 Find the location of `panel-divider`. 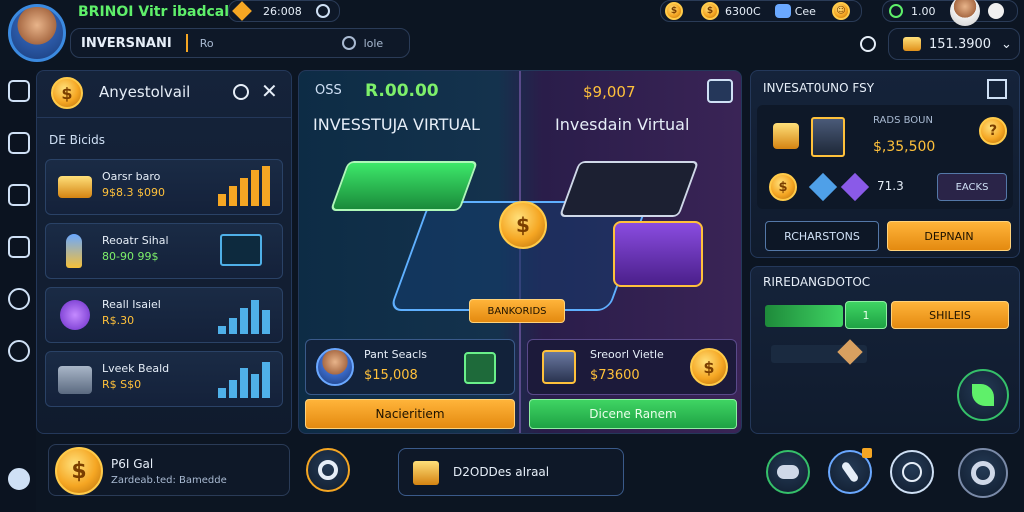

panel-divider is located at coordinates (164, 117).